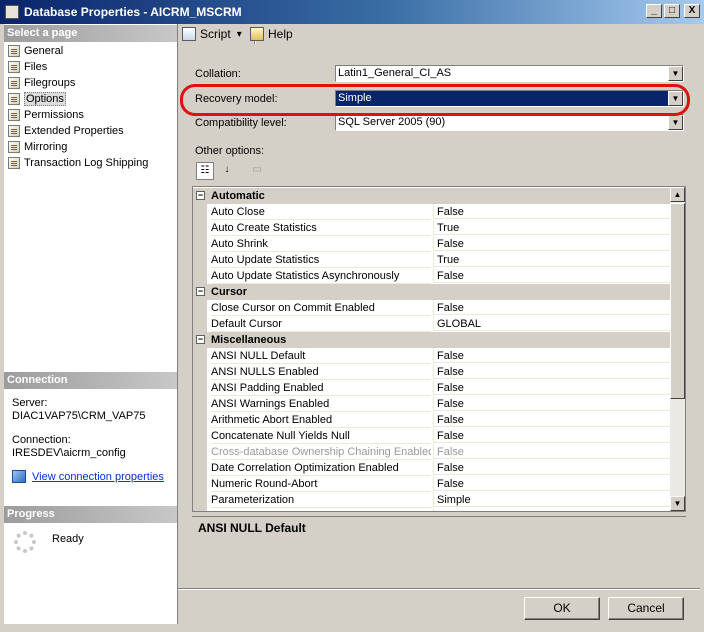  What do you see at coordinates (41, 82) in the screenshot?
I see `sidebar-item-2: Filegroups` at bounding box center [41, 82].